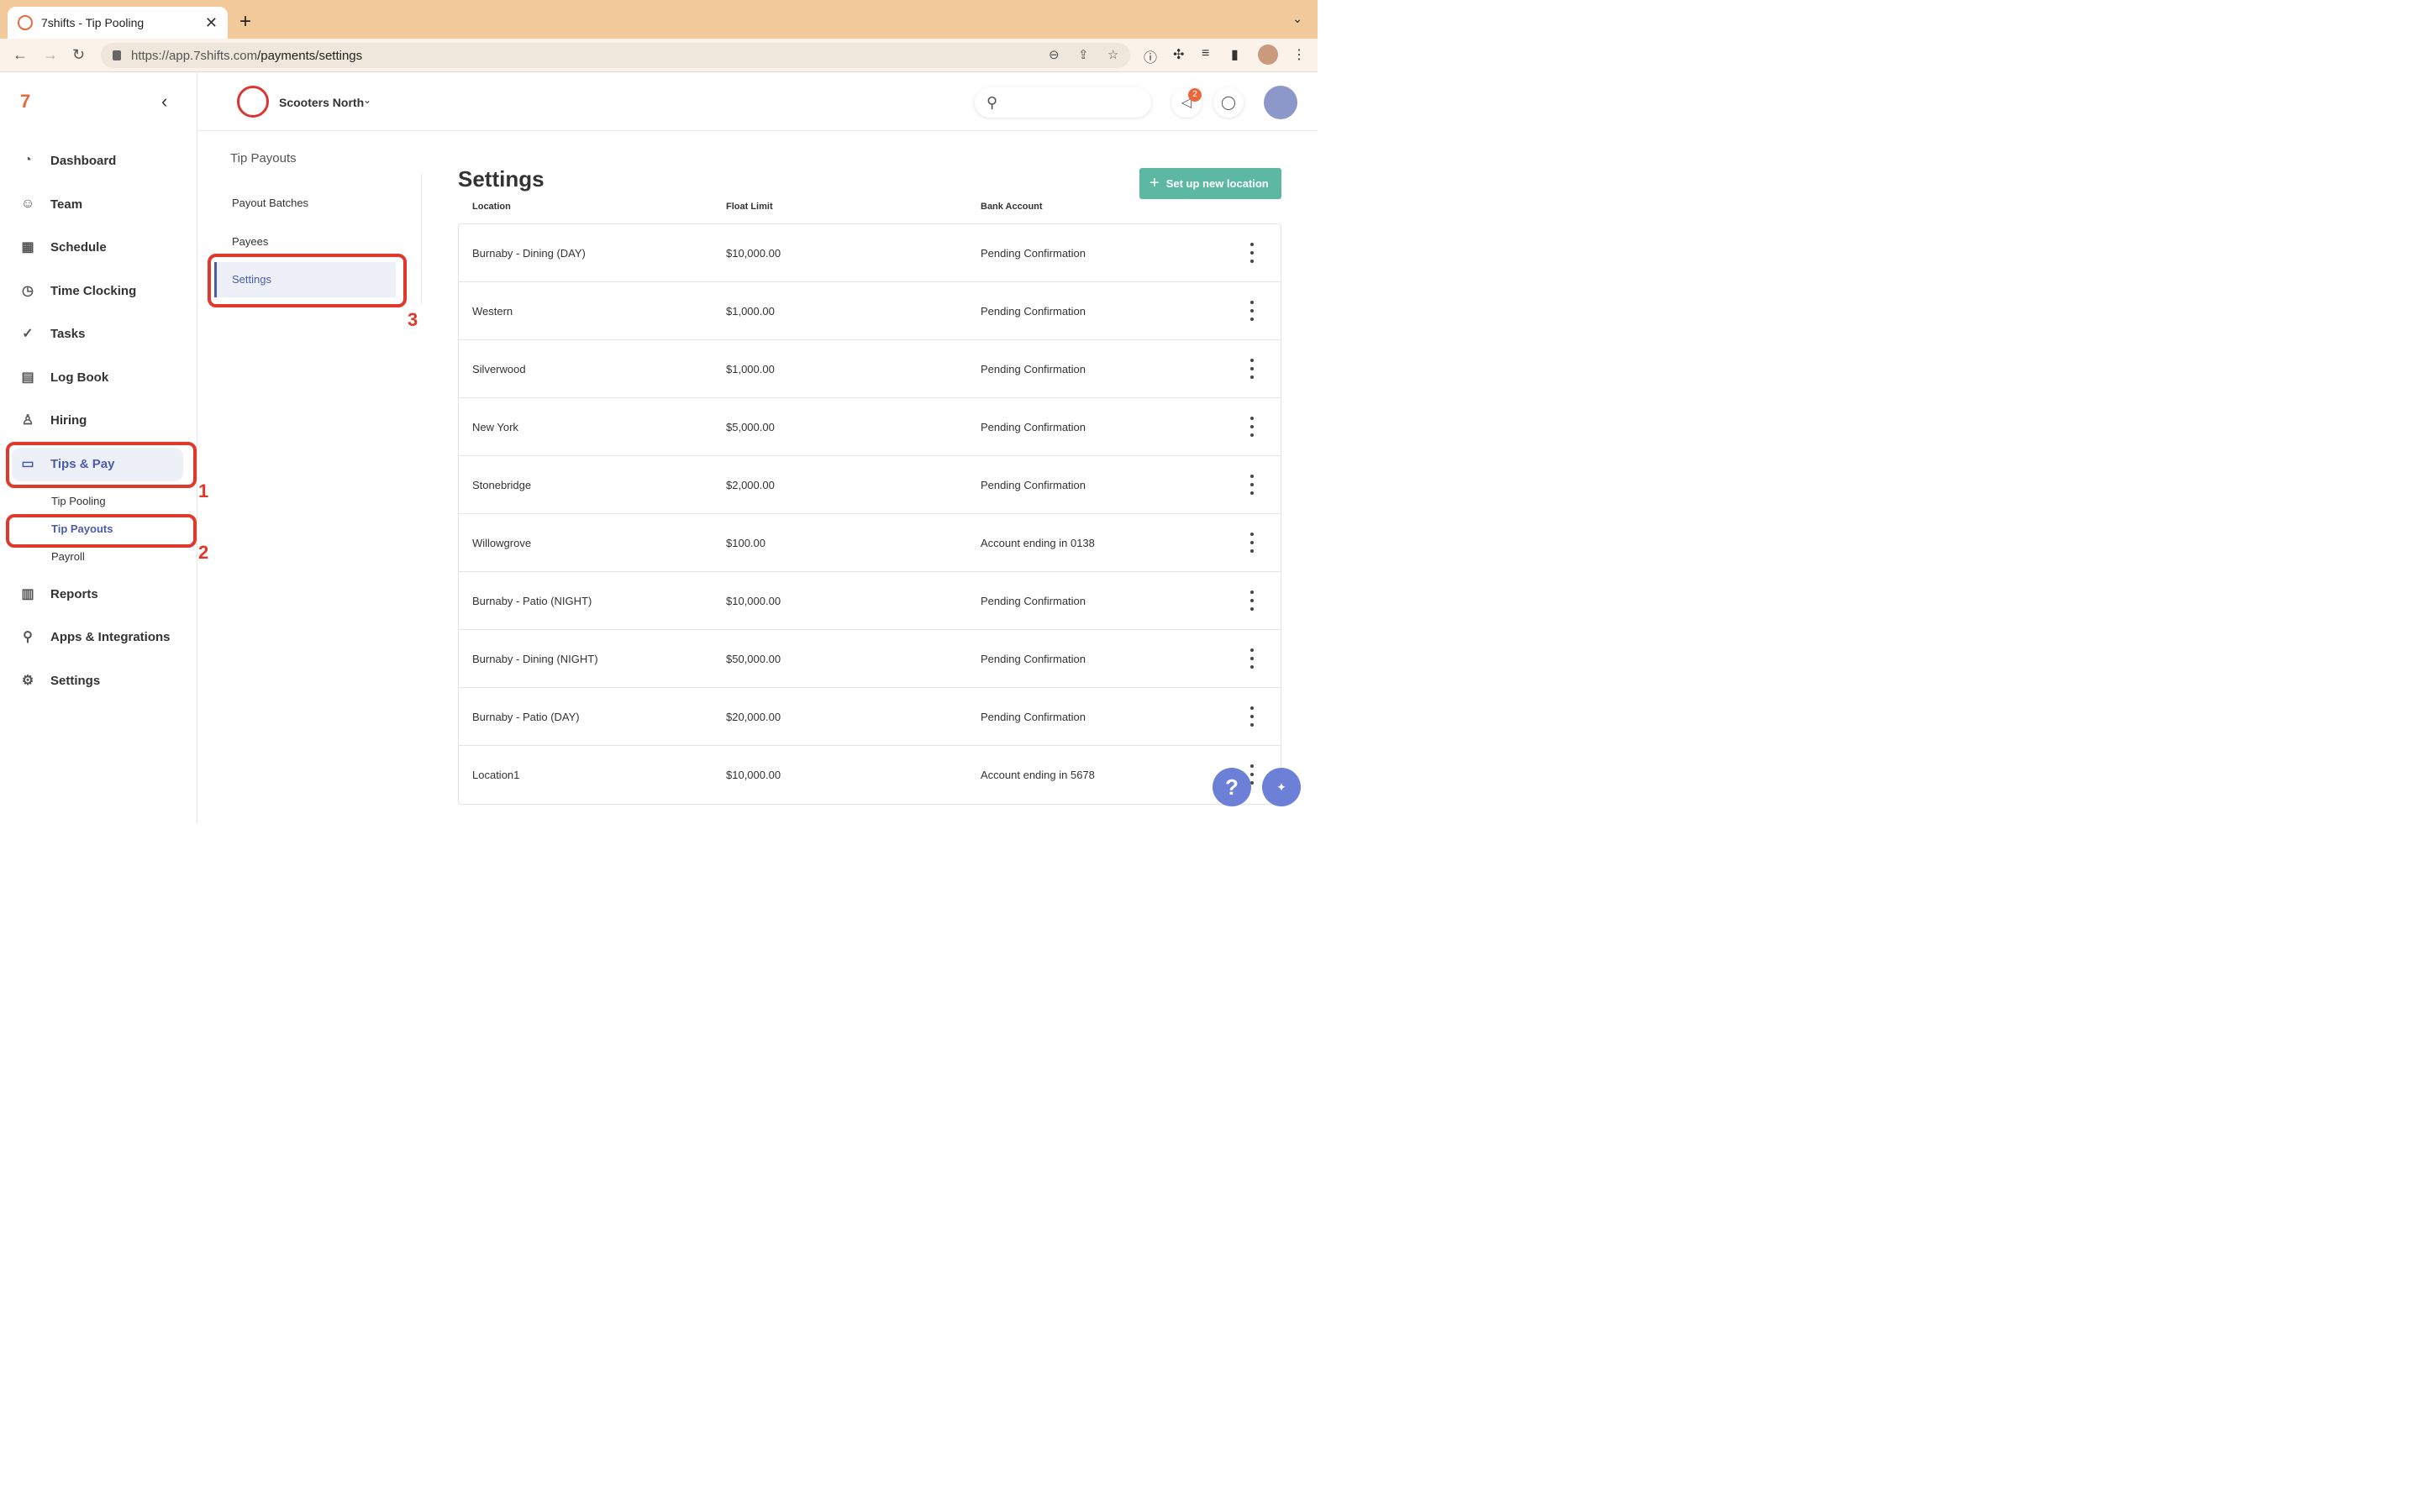  What do you see at coordinates (93, 22) in the screenshot?
I see `tab-title: 7shifts - Tip Pooling` at bounding box center [93, 22].